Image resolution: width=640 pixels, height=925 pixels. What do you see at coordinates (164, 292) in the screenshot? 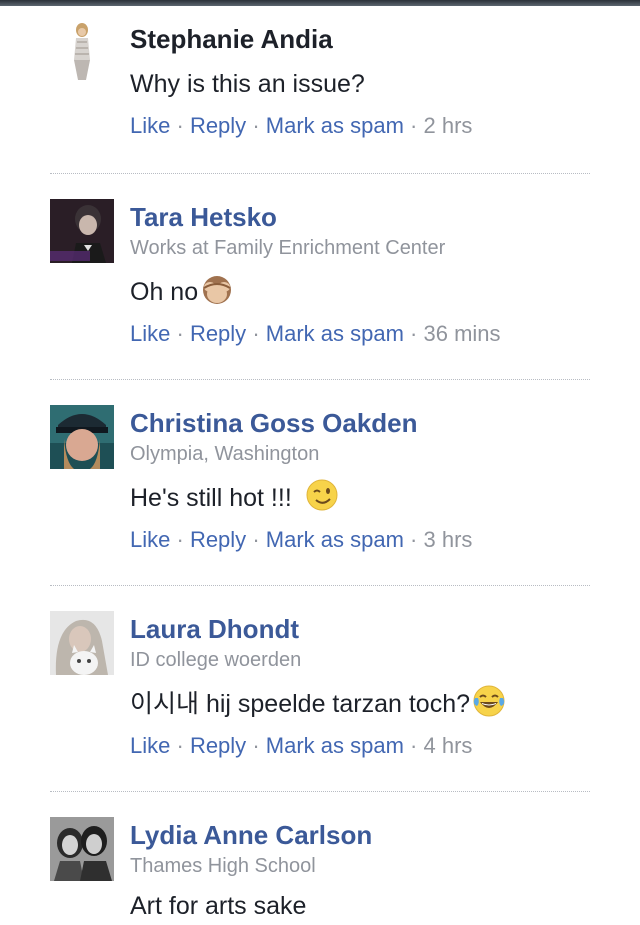
I see `comment-text-content: Oh no` at bounding box center [164, 292].